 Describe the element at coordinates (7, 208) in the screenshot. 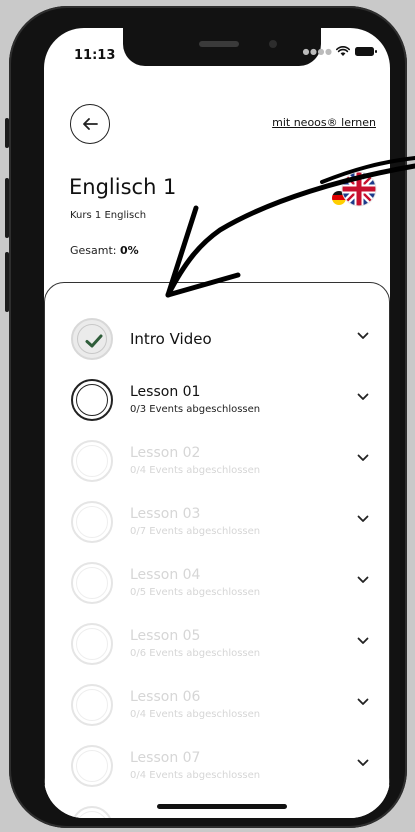

I see `volume-up-button` at that location.